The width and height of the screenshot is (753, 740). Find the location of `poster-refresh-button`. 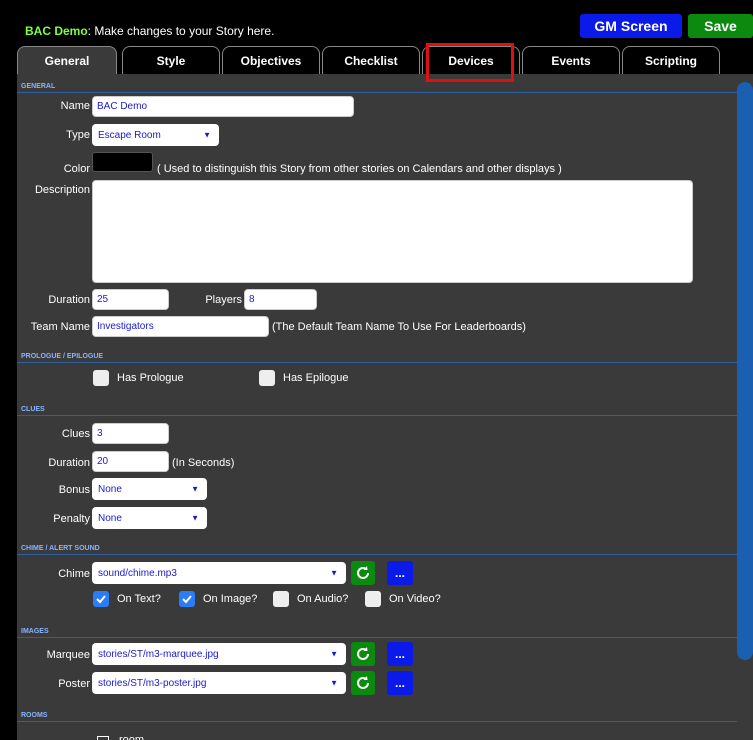

poster-refresh-button is located at coordinates (363, 683).